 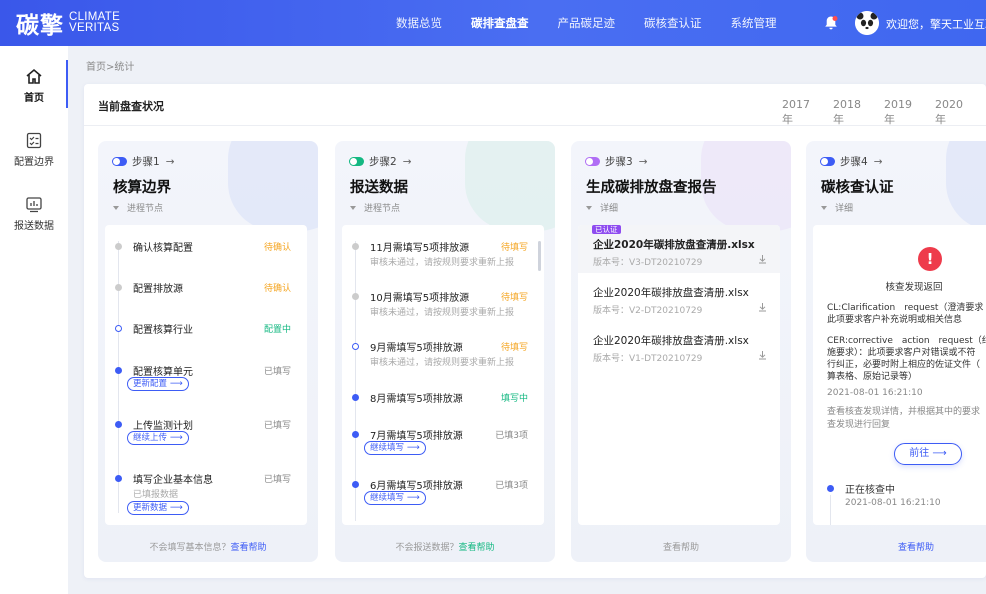 What do you see at coordinates (850, 112) in the screenshot?
I see `year-2018: 2018年` at bounding box center [850, 112].